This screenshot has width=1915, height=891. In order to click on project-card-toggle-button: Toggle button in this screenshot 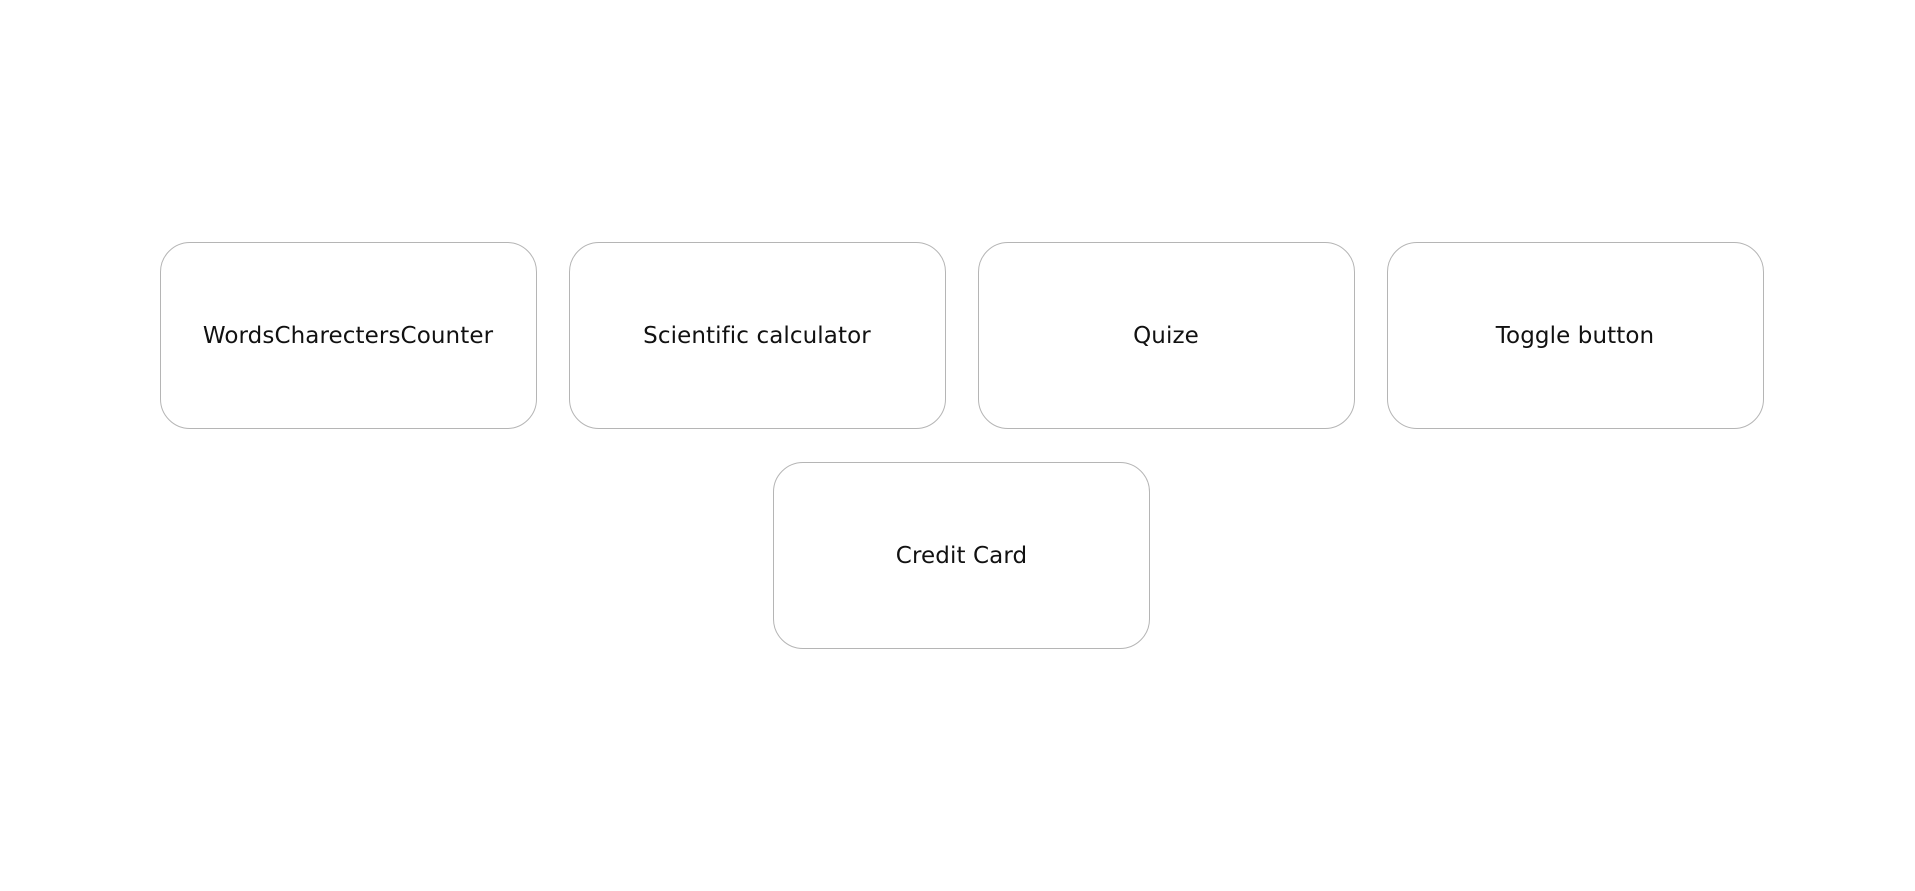, I will do `click(1575, 335)`.